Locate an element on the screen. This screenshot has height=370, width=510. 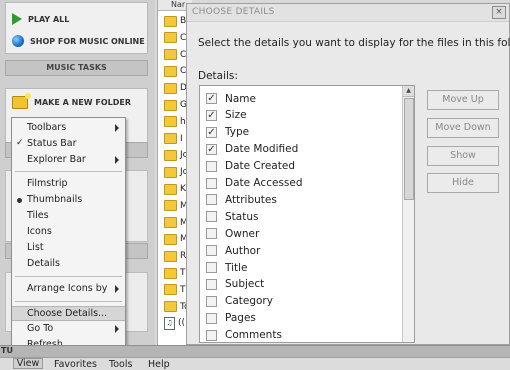
move-up-button: Move Up is located at coordinates (463, 100).